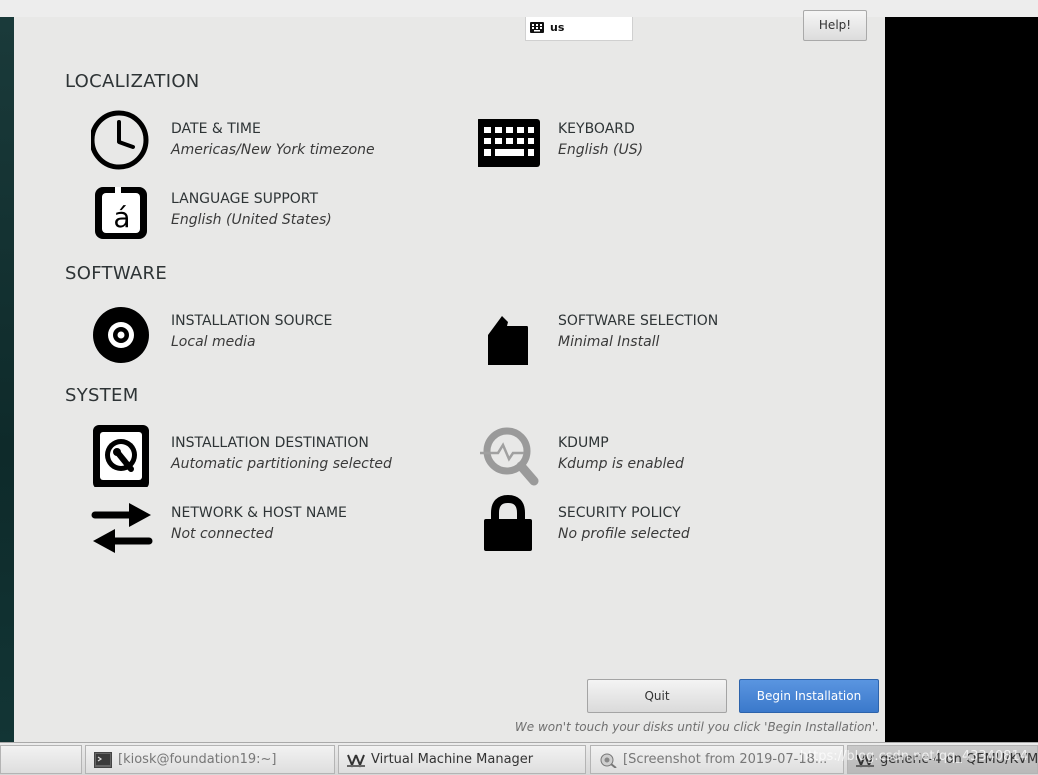 This screenshot has width=1038, height=775. Describe the element at coordinates (619, 513) in the screenshot. I see `spoke-title: SECURITY POLICY` at that location.